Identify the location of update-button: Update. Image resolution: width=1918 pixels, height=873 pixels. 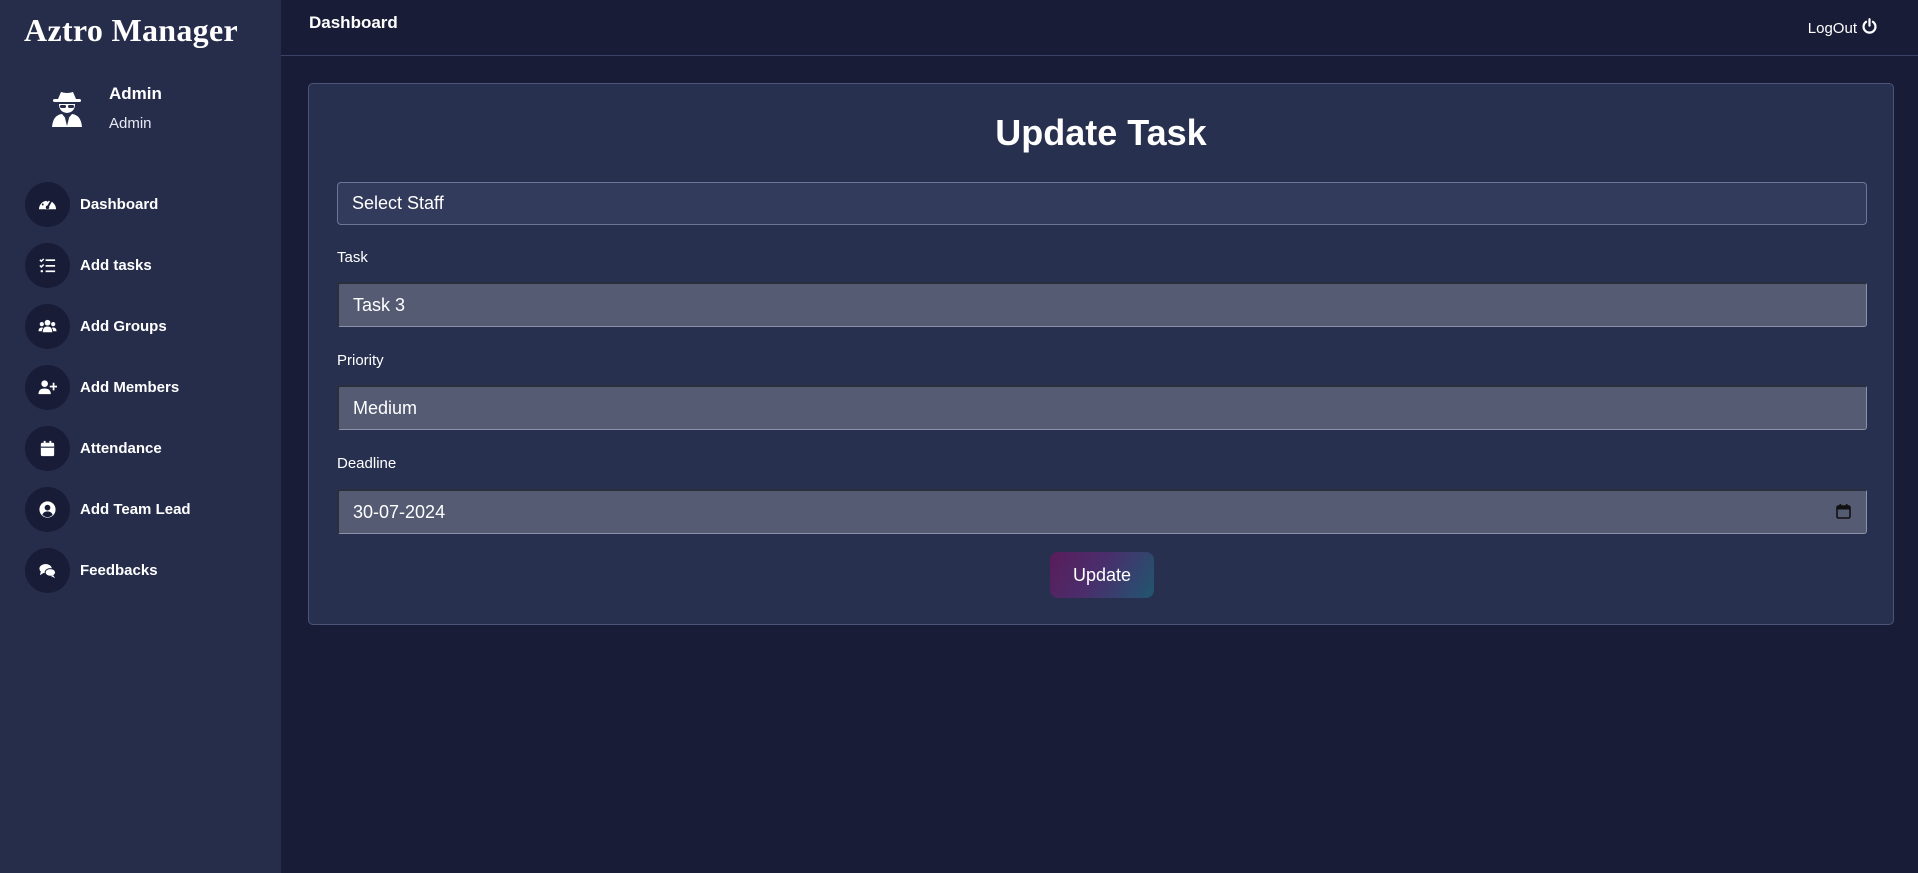
(1102, 575).